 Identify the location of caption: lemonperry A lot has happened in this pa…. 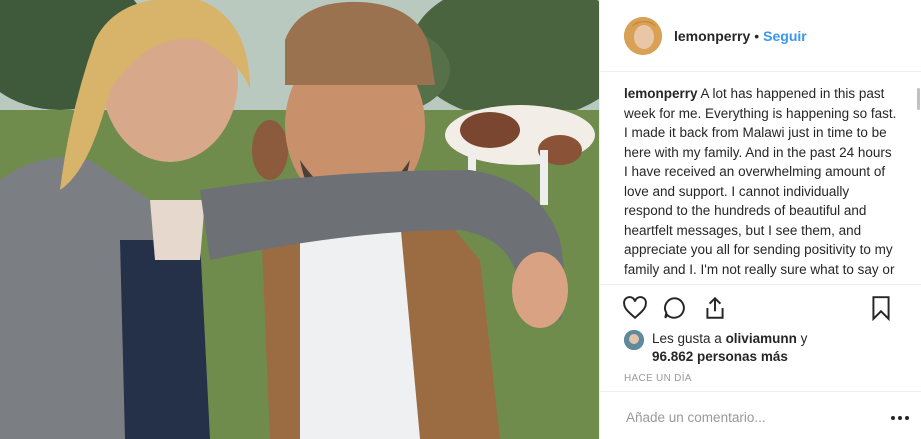
(761, 183).